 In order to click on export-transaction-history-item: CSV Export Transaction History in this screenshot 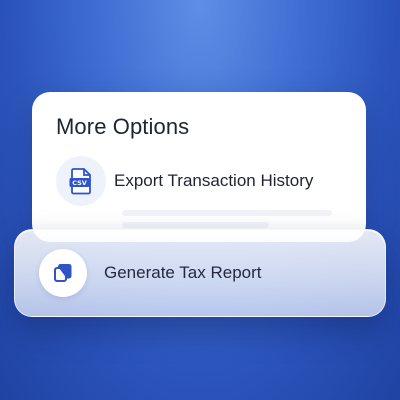, I will do `click(184, 181)`.